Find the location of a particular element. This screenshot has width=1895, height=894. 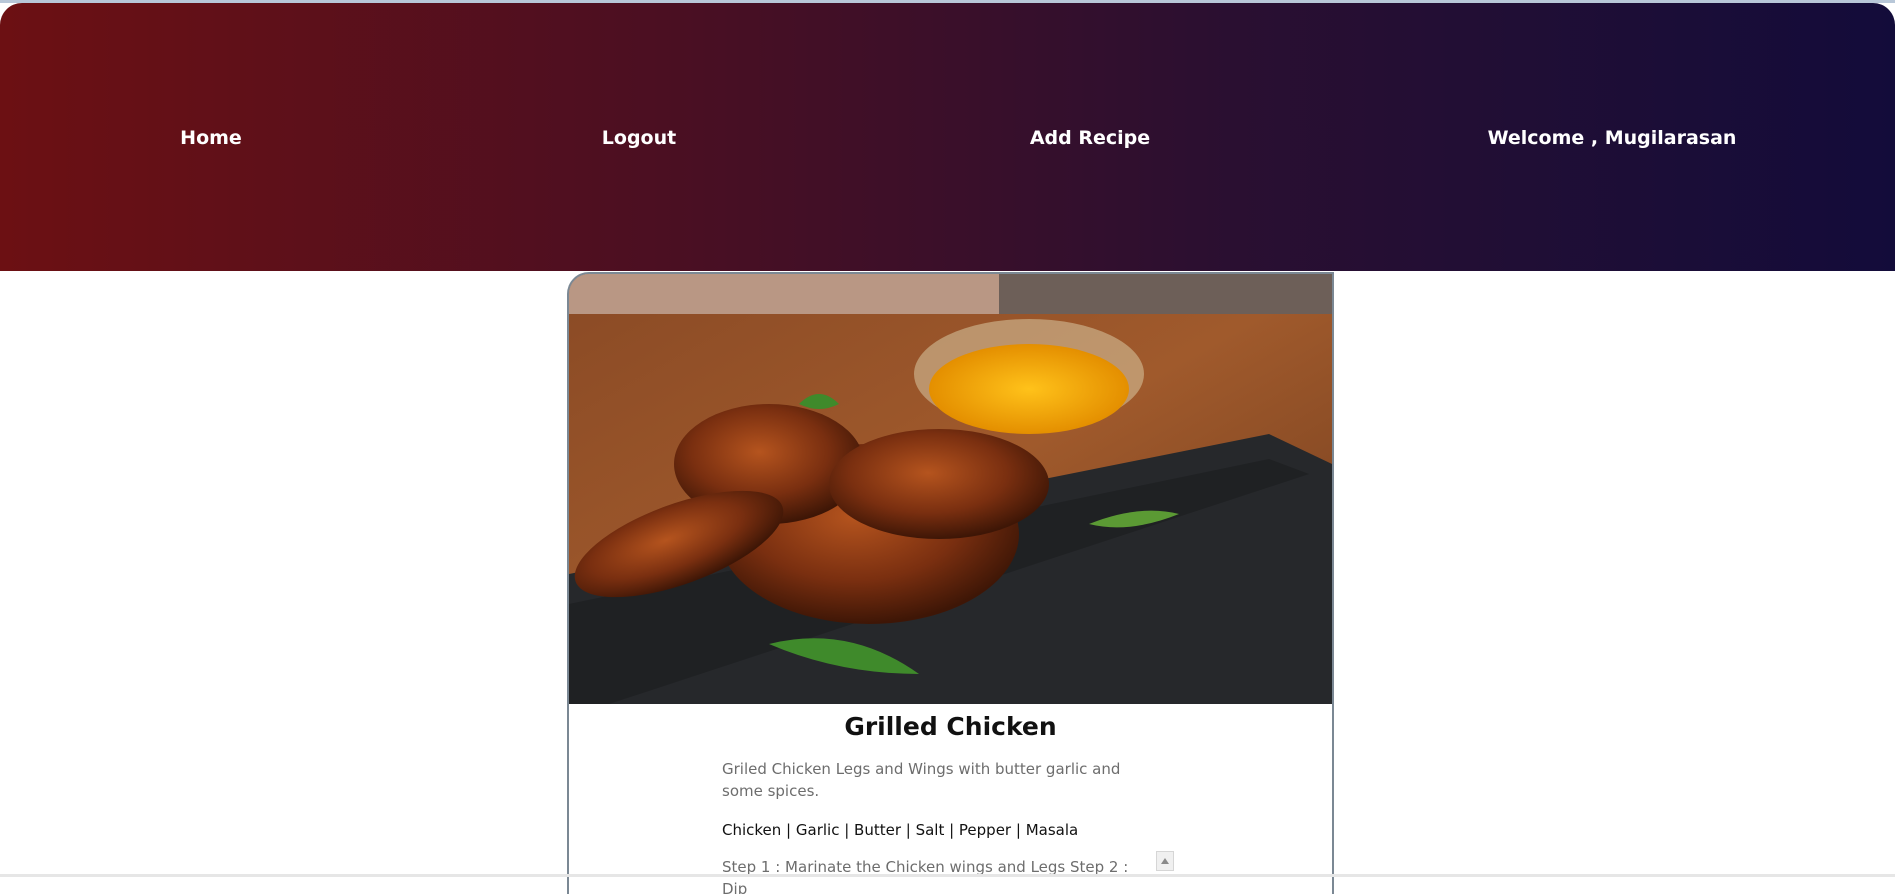

recipe-title: Grilled Chicken is located at coordinates (950, 726).